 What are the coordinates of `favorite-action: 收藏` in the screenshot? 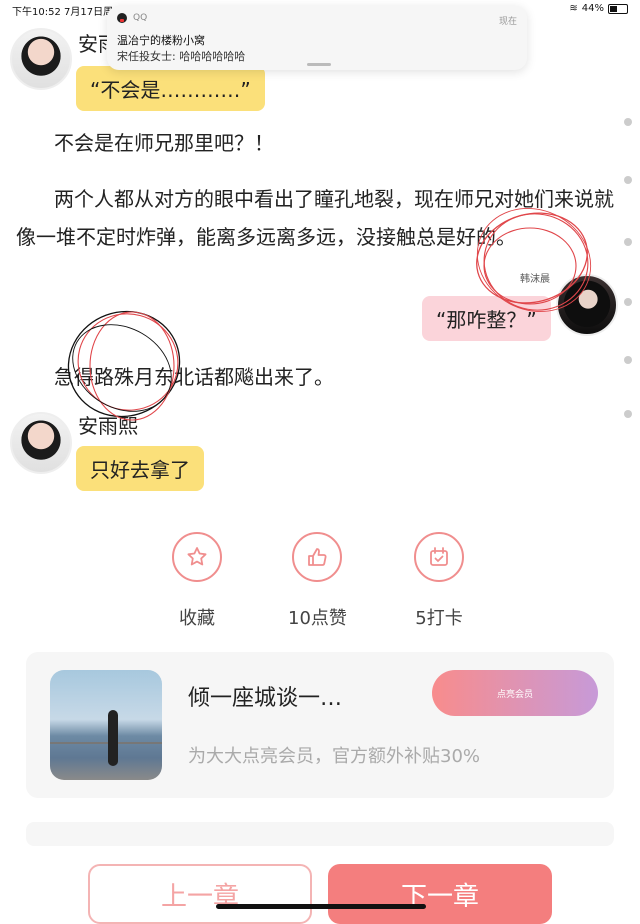 It's located at (197, 581).